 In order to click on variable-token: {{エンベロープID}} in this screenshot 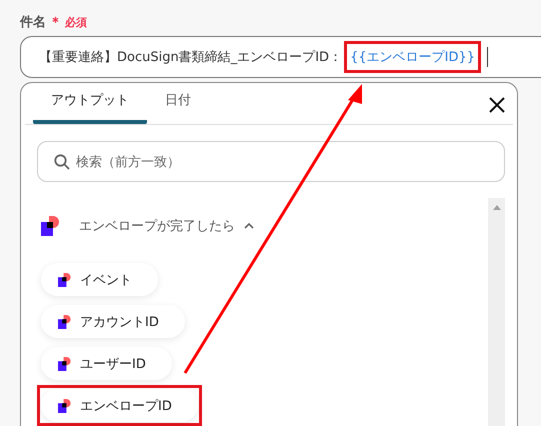, I will do `click(412, 57)`.